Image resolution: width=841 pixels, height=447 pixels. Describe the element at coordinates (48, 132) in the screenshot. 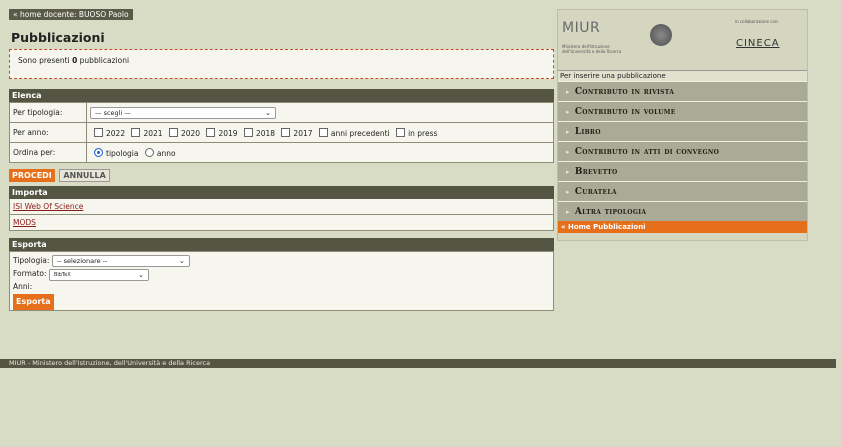

I see `anno-label: Per anno:` at that location.